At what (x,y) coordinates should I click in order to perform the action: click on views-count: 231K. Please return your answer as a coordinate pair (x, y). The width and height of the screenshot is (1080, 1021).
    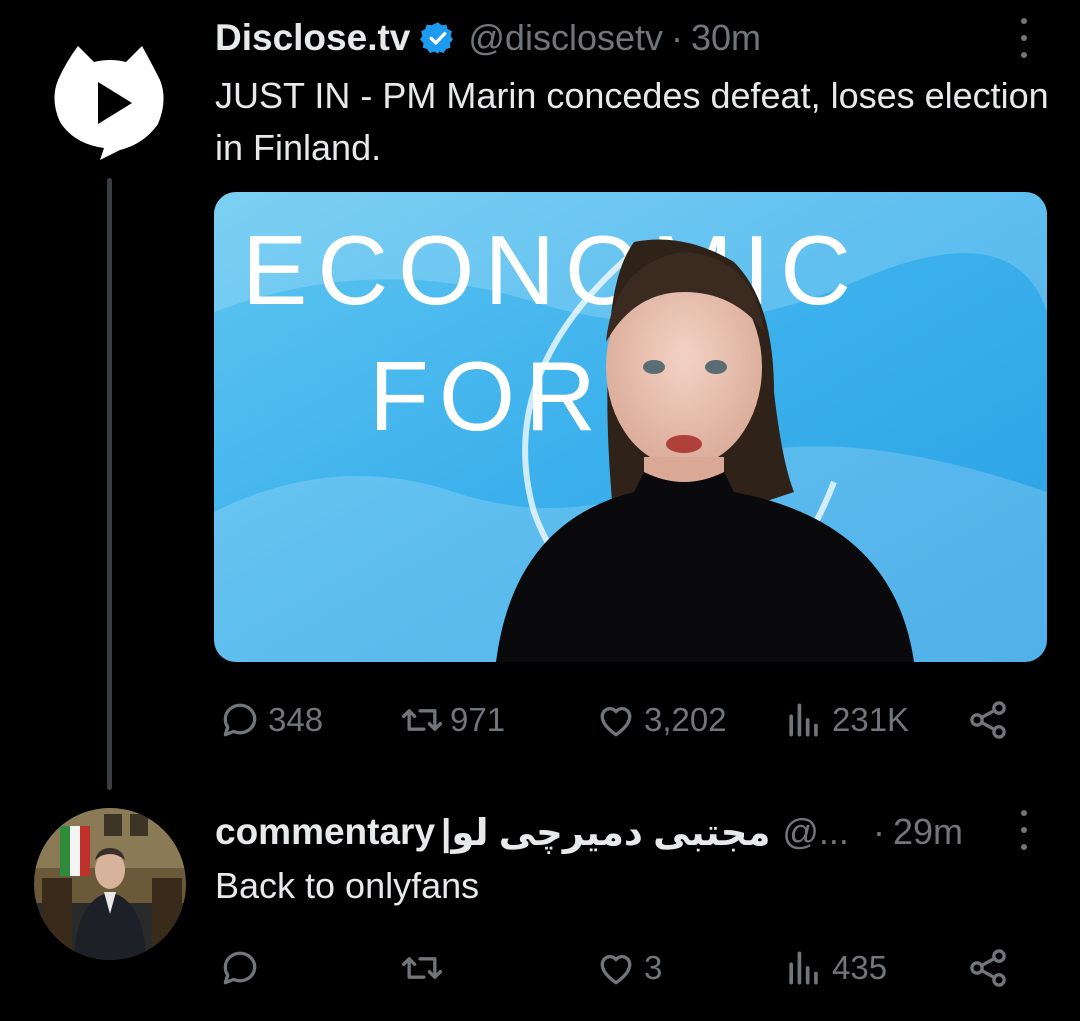
    Looking at the image, I should click on (871, 719).